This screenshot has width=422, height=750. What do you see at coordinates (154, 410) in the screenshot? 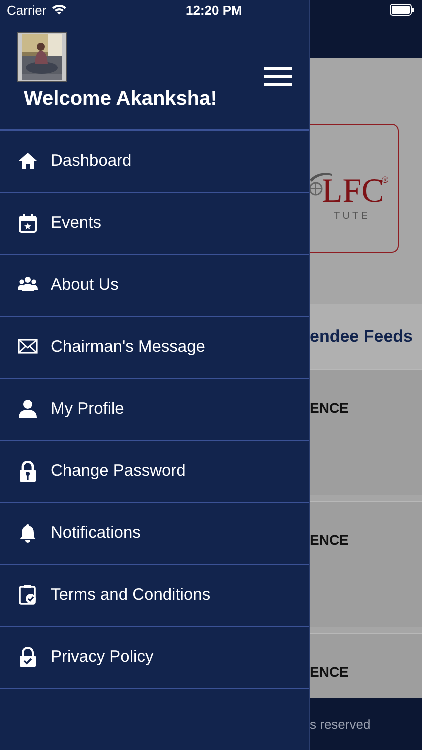
I see `menu-item: My Profile` at bounding box center [154, 410].